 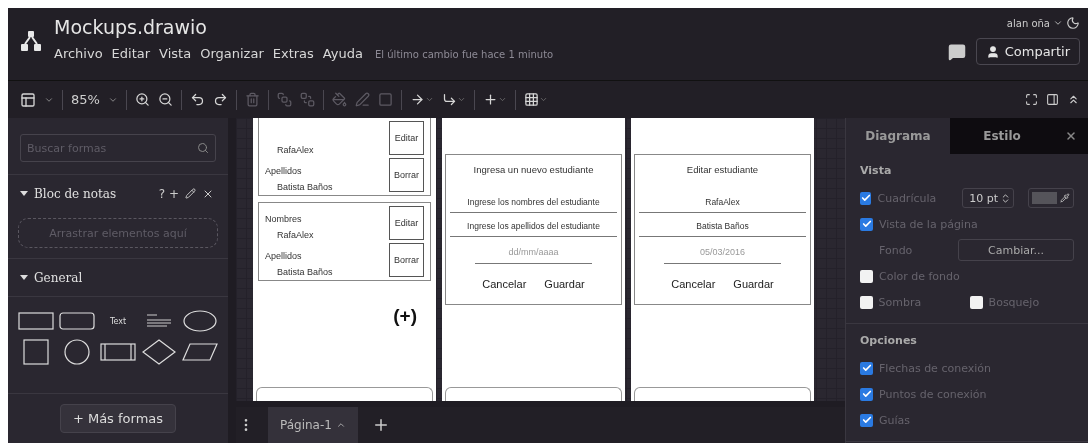 What do you see at coordinates (895, 250) in the screenshot?
I see `option-label: Fondo` at bounding box center [895, 250].